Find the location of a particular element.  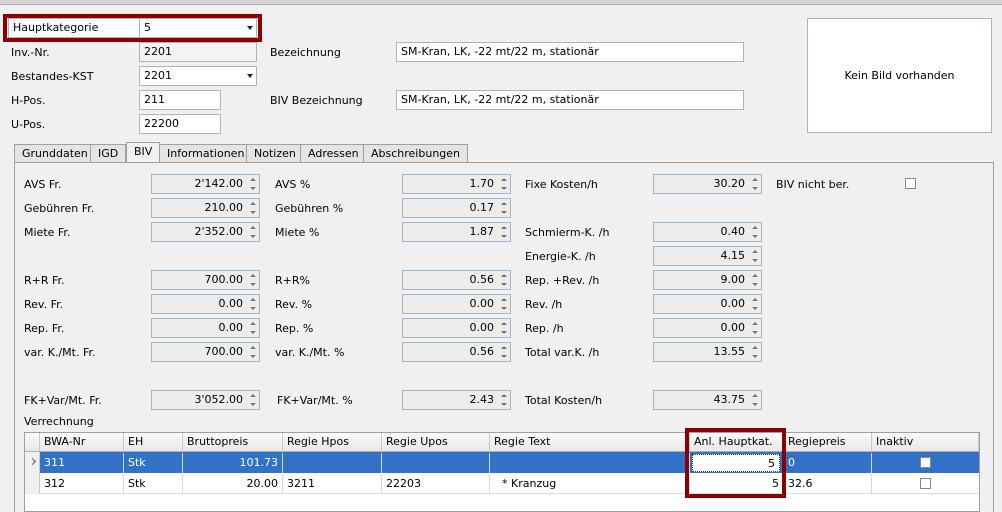

hpos-input: 211 is located at coordinates (180, 100).